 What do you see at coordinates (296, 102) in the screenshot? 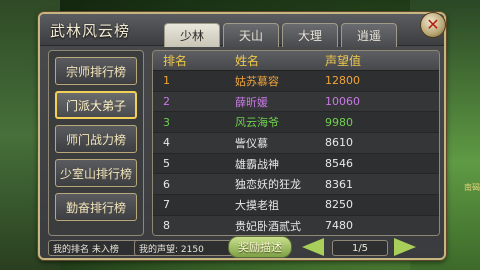
I see `table-row: 2 薛昕媛 10060` at bounding box center [296, 102].